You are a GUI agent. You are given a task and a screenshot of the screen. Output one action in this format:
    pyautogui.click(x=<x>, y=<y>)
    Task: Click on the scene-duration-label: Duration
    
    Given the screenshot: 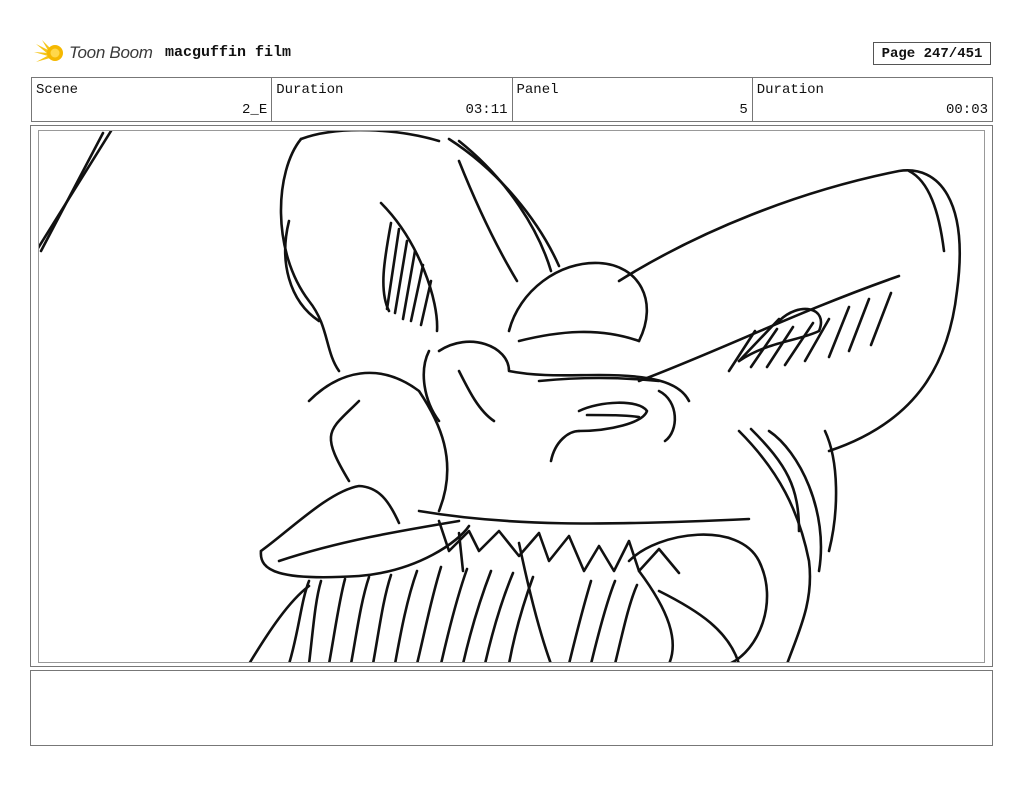 What is the action you would take?
    pyautogui.click(x=310, y=90)
    